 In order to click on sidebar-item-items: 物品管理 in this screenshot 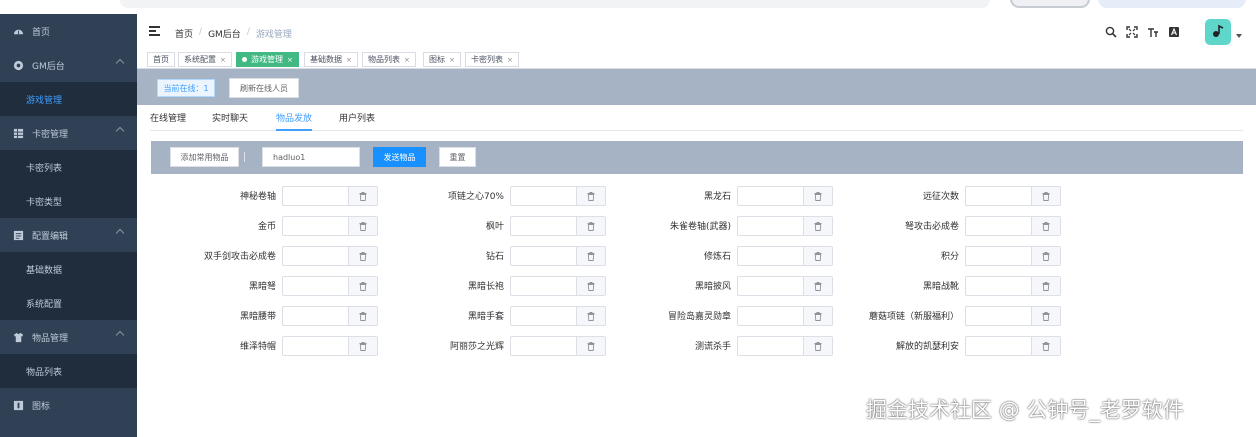, I will do `click(68, 337)`.